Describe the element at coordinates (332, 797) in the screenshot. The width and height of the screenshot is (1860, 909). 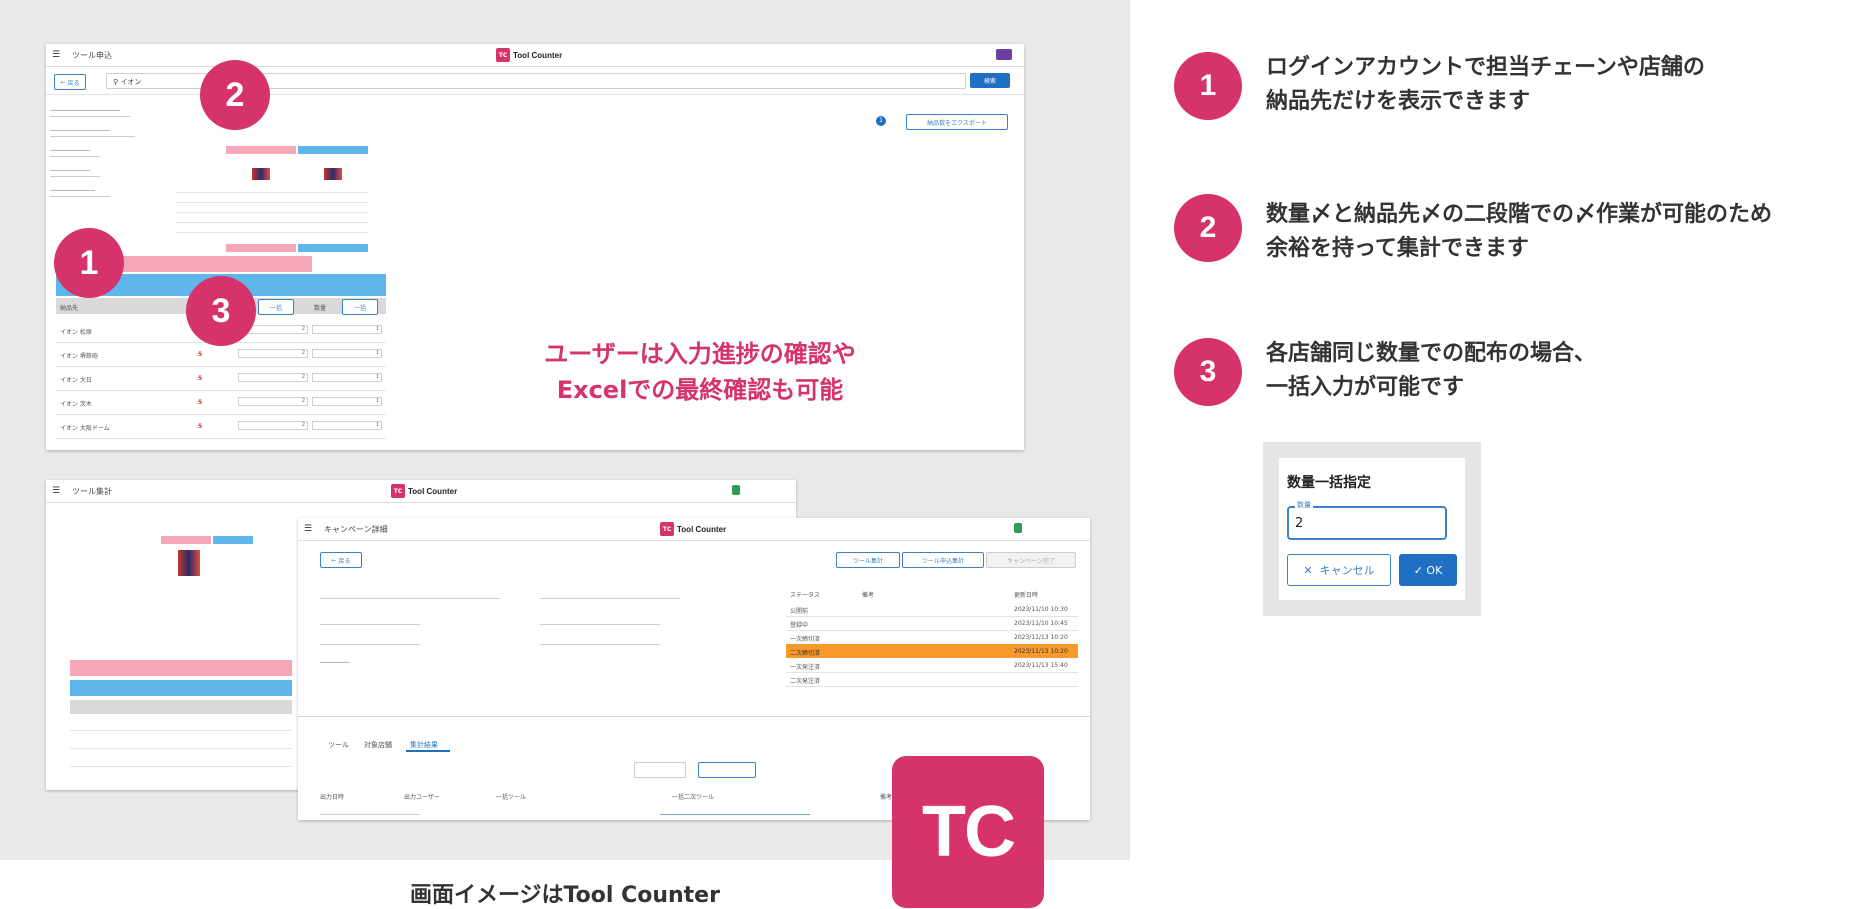
I see `list-header: 出力日時` at that location.